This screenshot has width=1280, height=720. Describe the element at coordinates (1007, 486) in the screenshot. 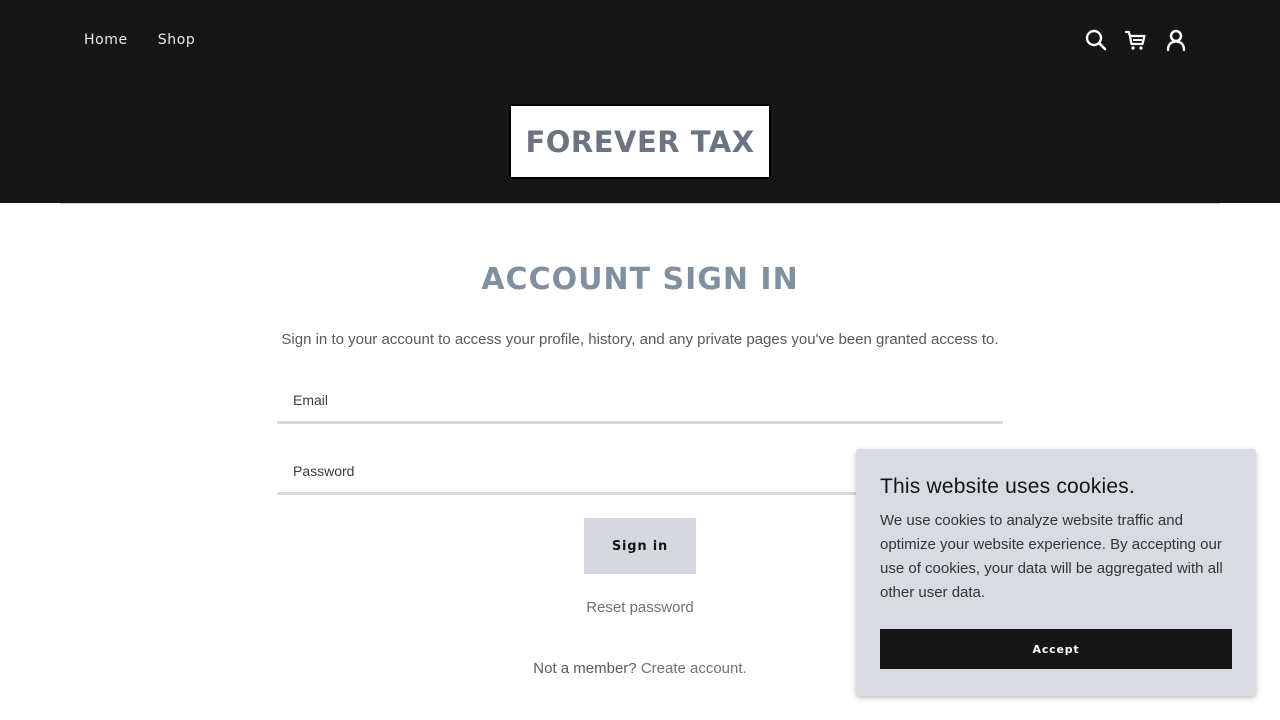

I see `cookie-title: This website uses cookies.` at that location.